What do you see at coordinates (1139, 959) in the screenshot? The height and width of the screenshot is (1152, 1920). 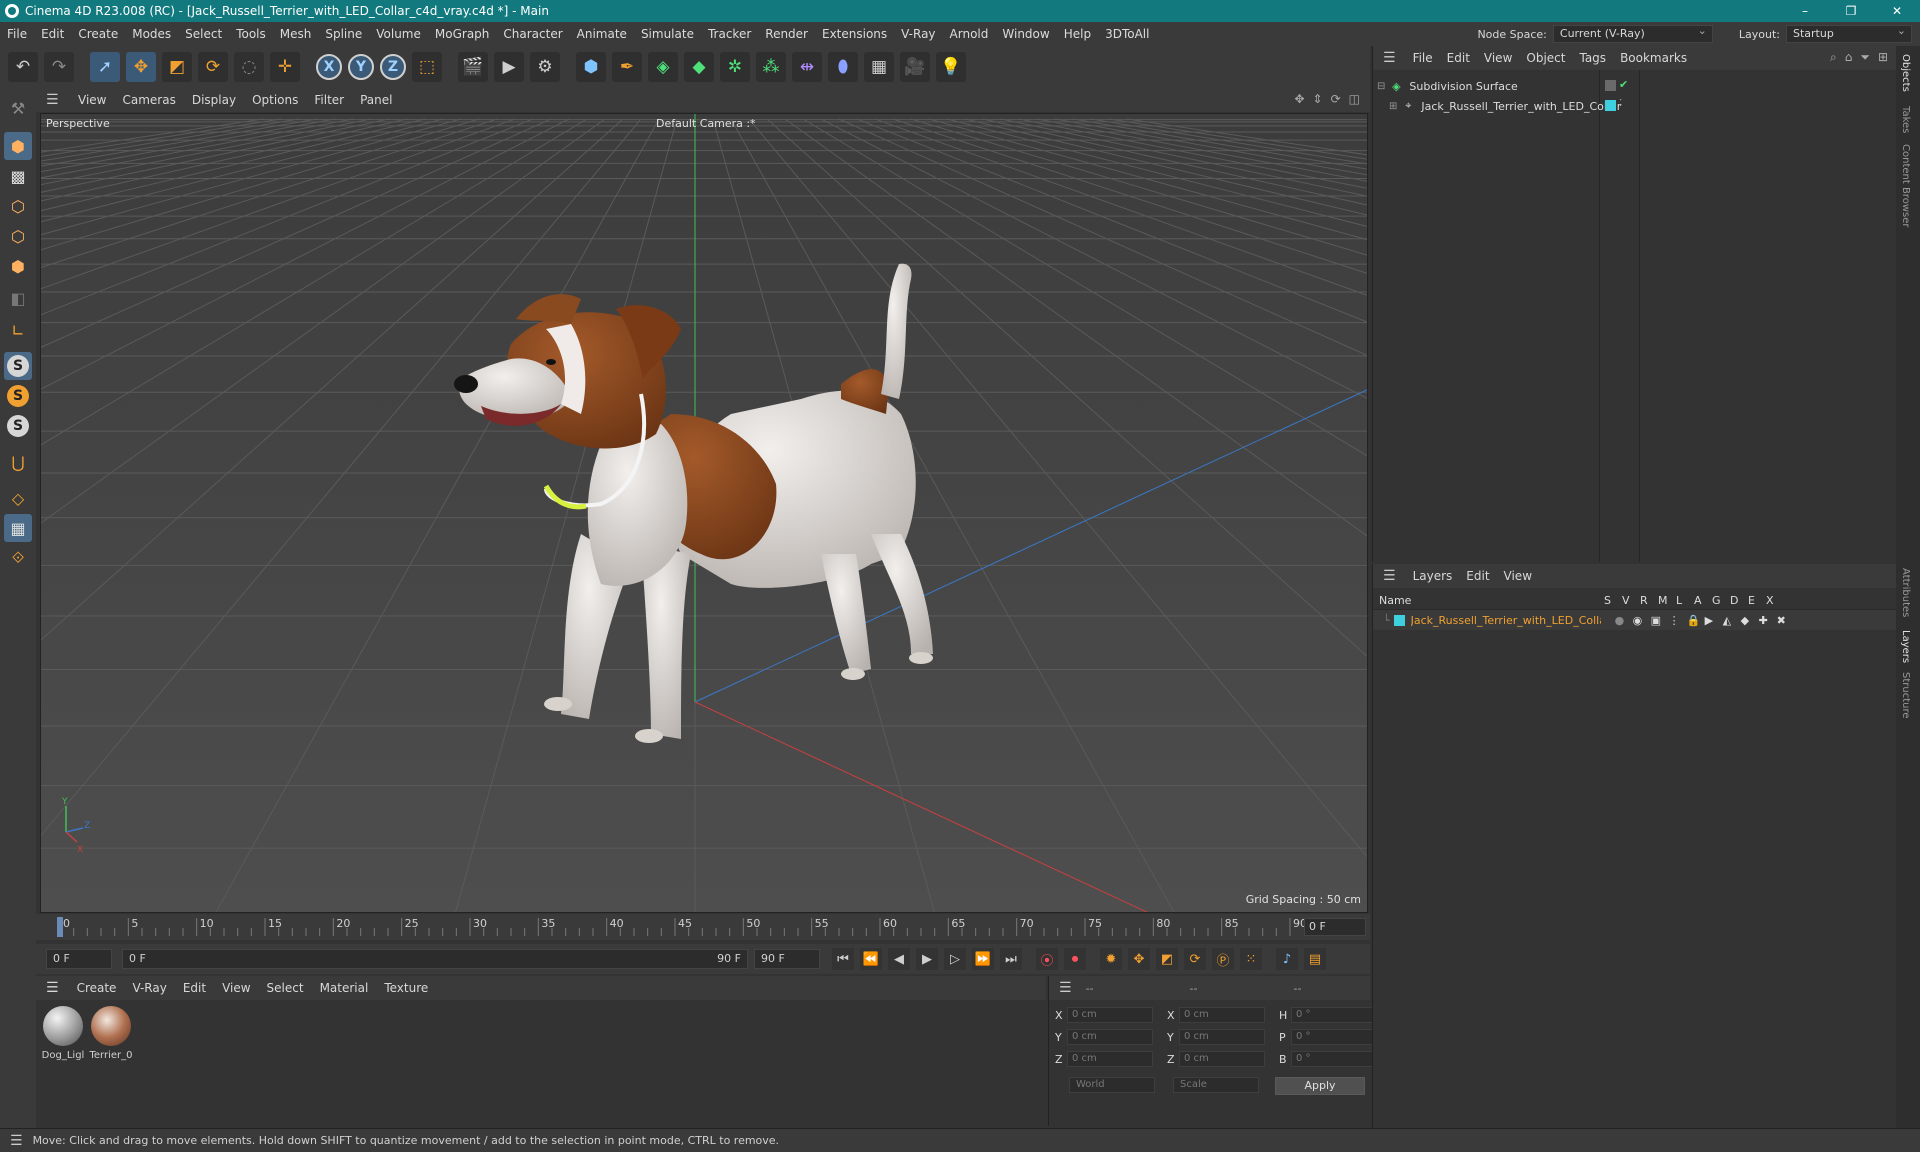 I see `position-track-button: ✥` at bounding box center [1139, 959].